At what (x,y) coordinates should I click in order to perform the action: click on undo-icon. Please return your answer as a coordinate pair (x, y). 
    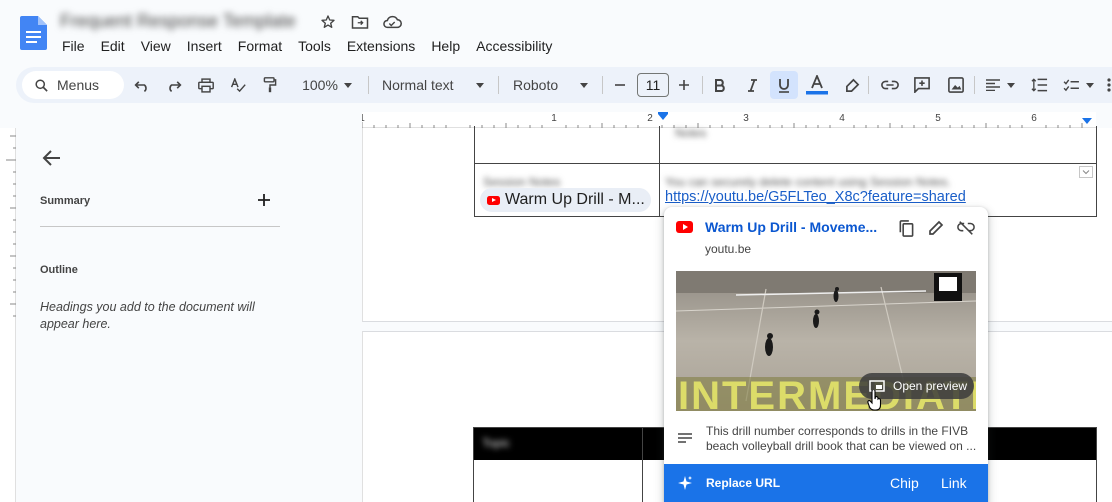
    Looking at the image, I should click on (140, 86).